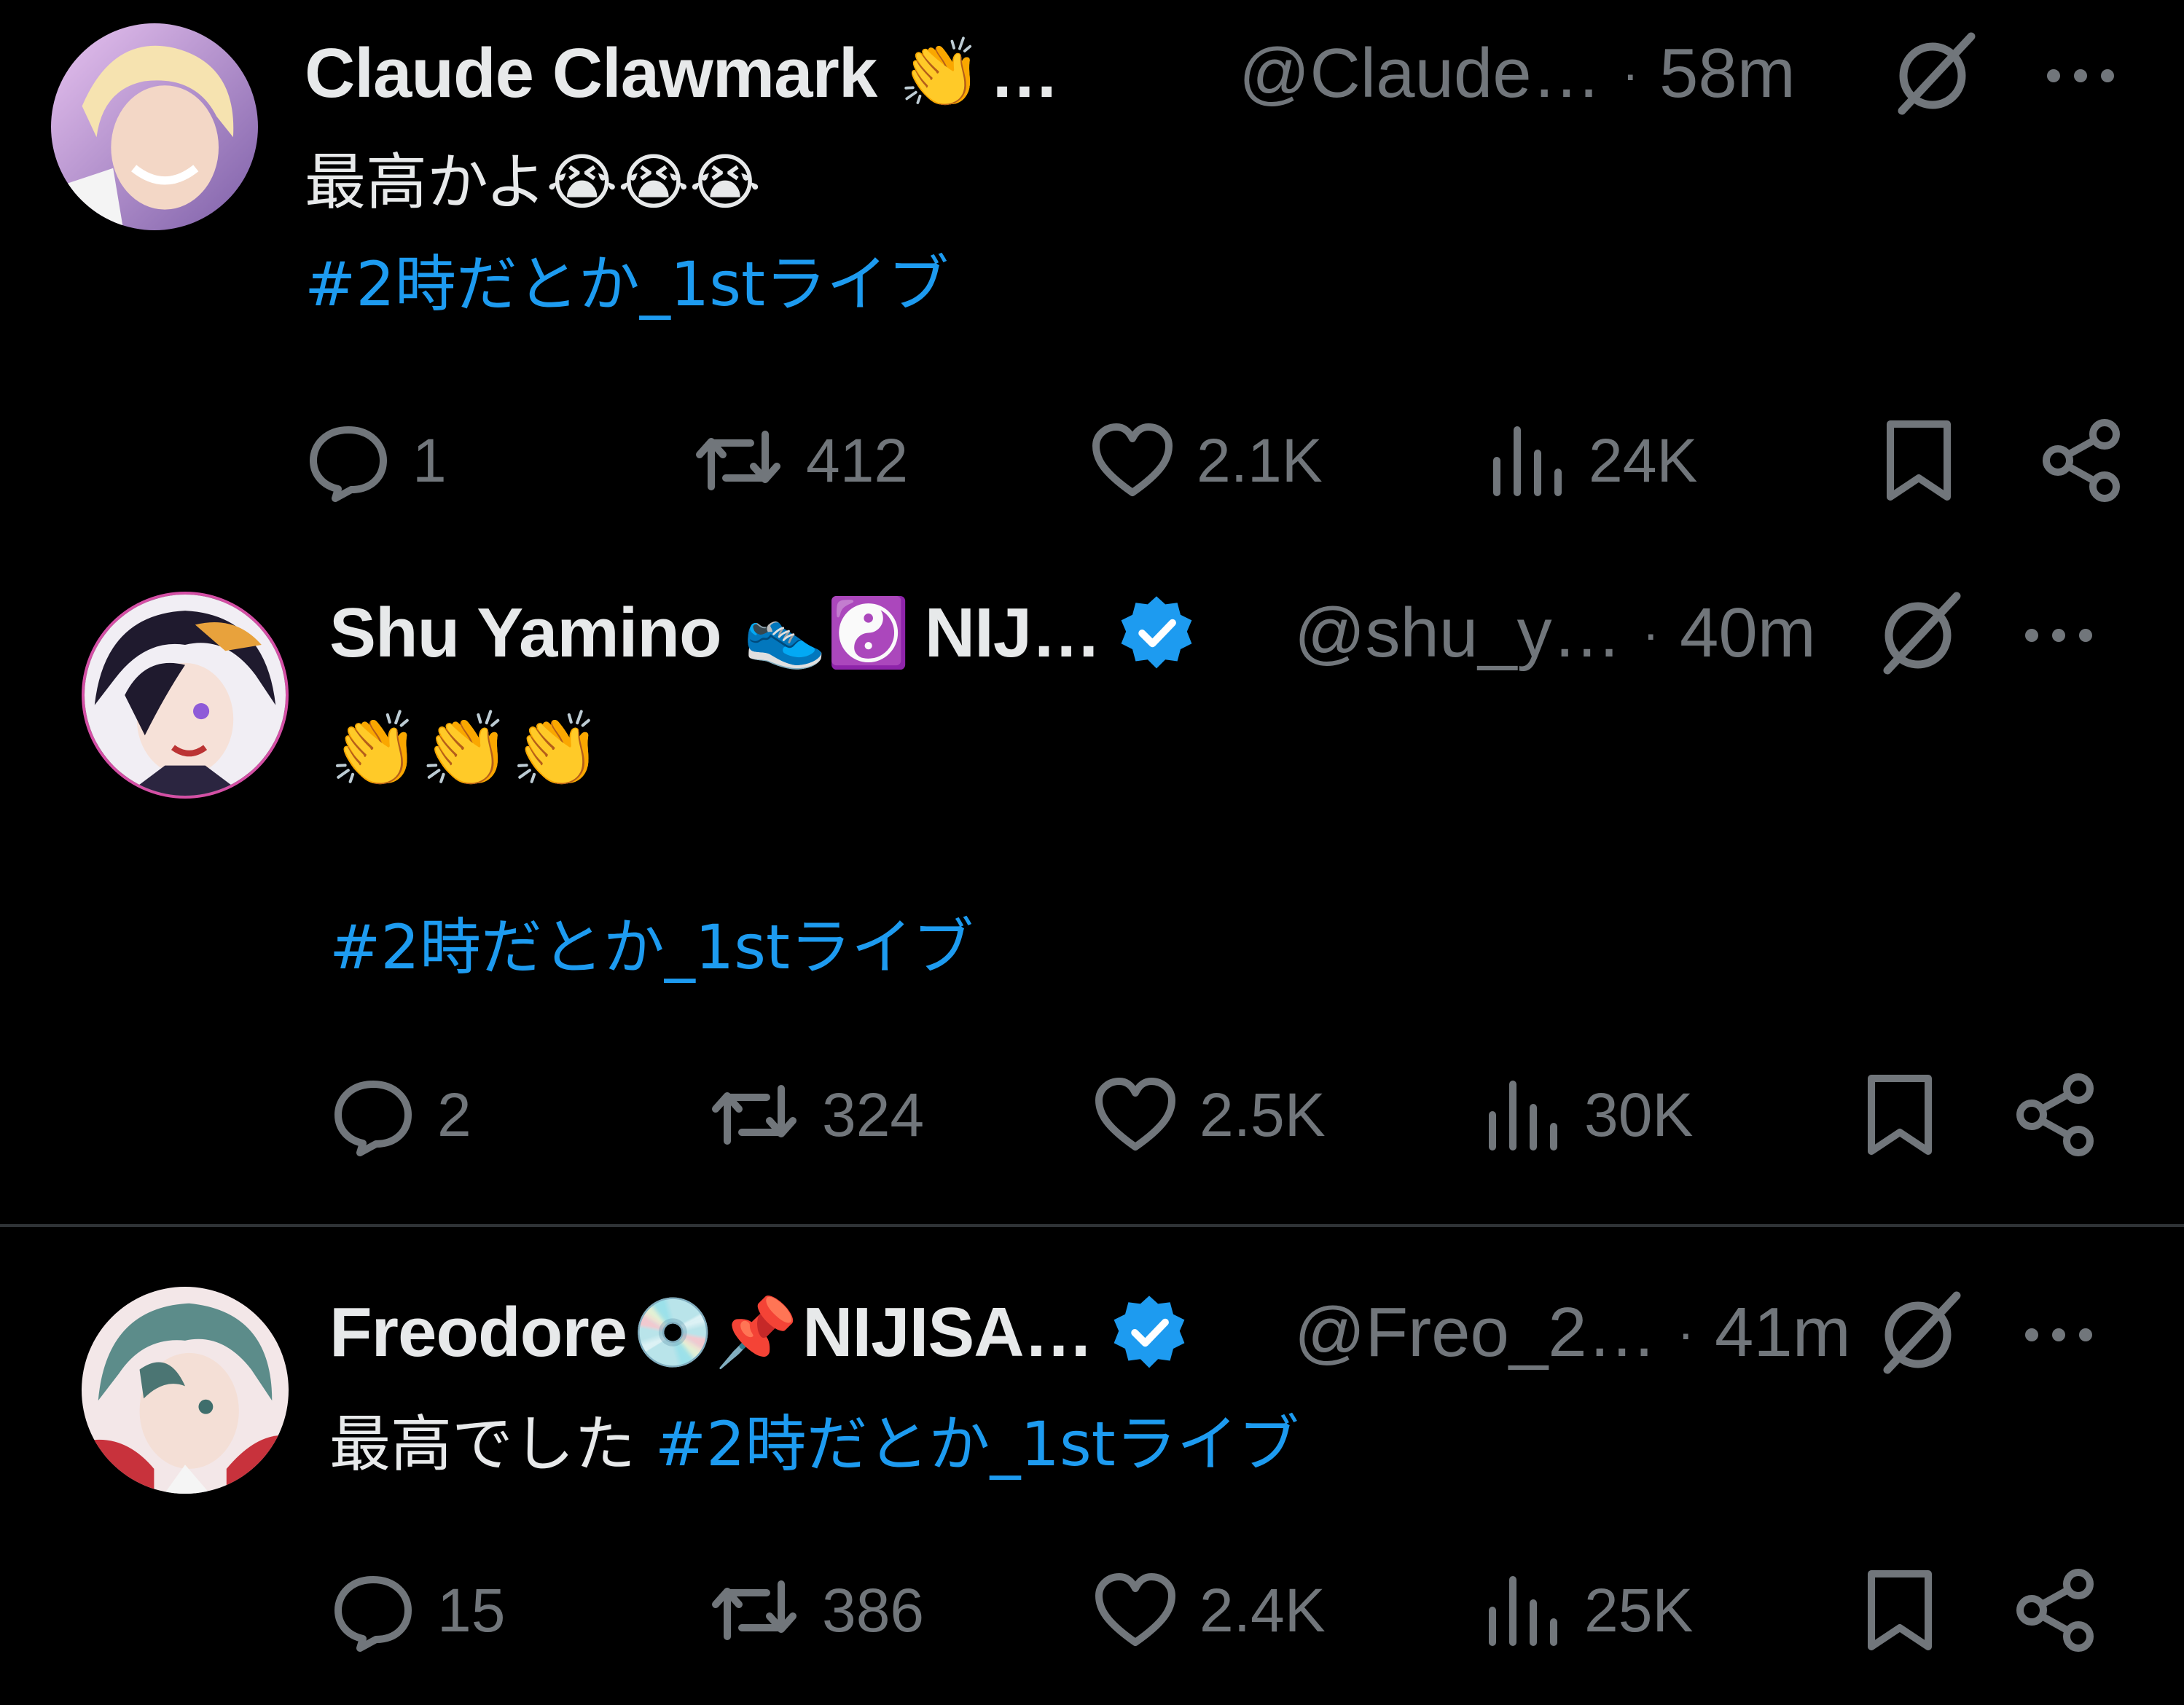 This screenshot has height=1705, width=2184. Describe the element at coordinates (471, 1610) in the screenshot. I see `reply-count: 15` at that location.